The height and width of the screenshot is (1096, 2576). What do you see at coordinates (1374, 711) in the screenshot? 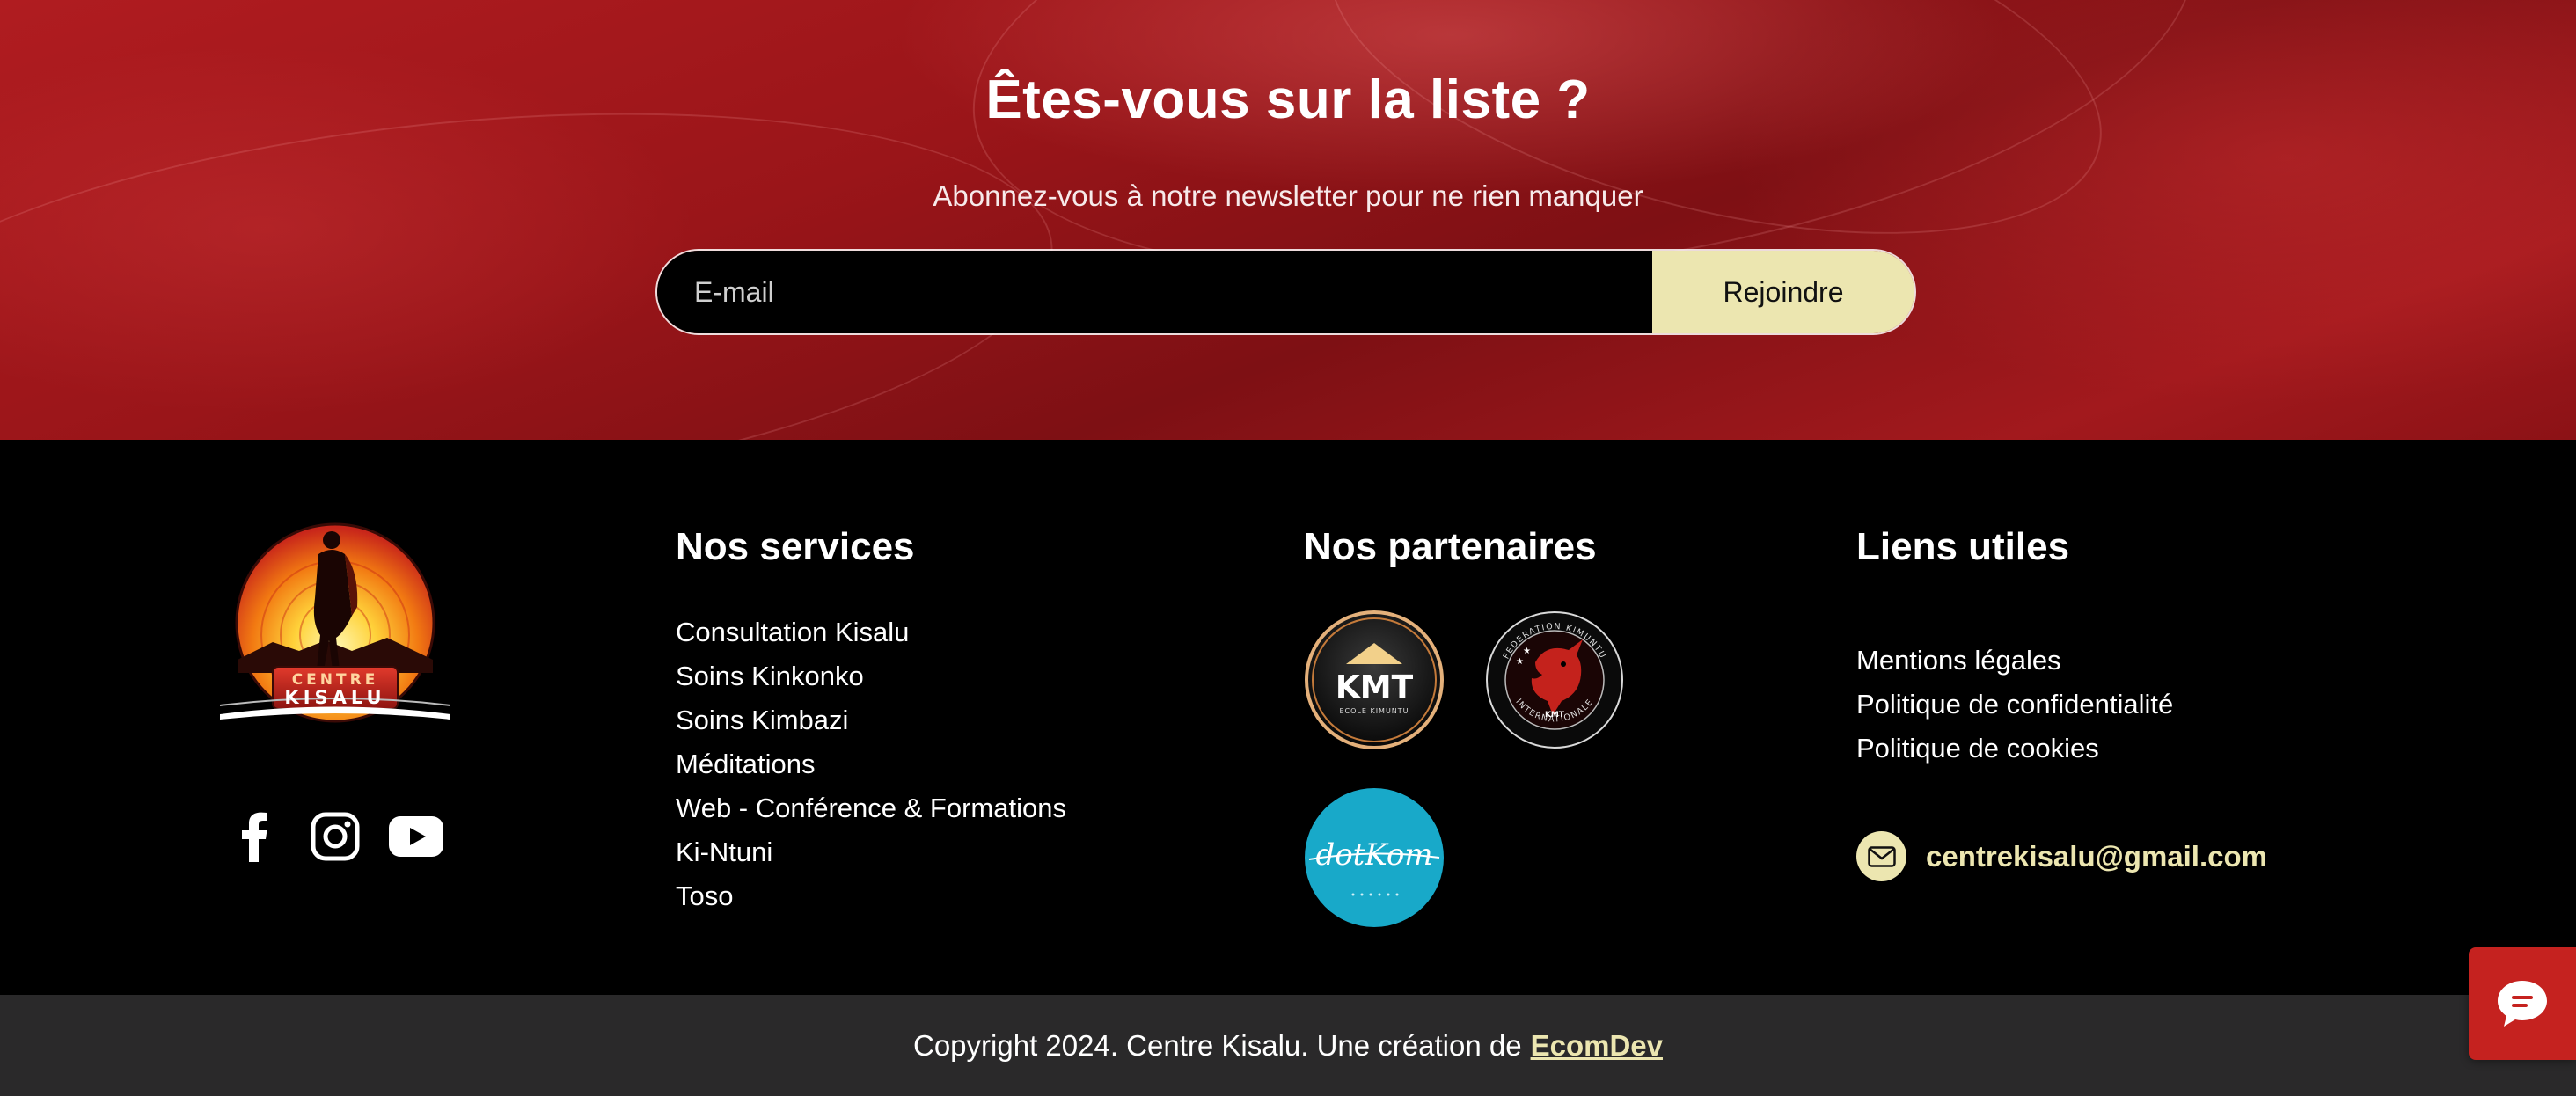
I see `kmt-sub-text: ECOLE KIMUNTU` at bounding box center [1374, 711].